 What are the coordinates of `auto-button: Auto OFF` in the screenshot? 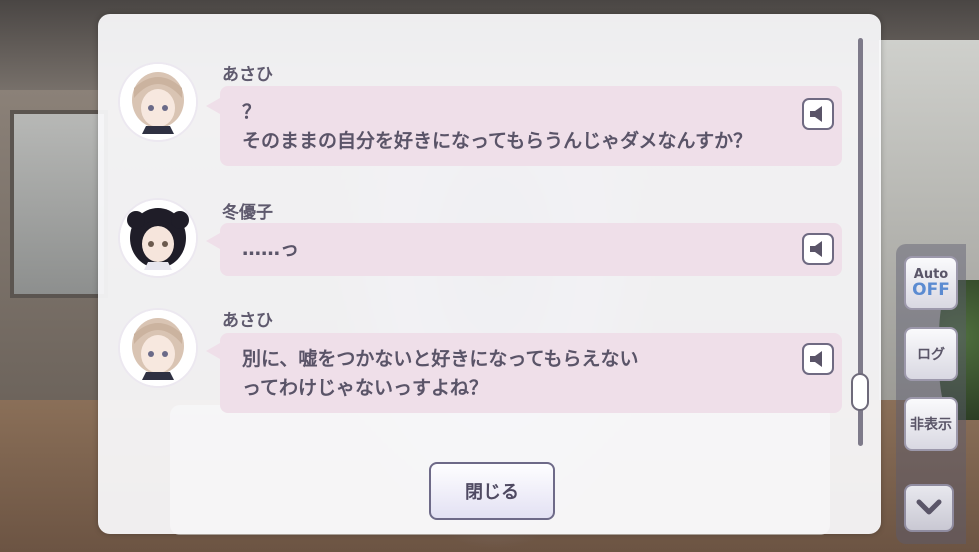 It's located at (931, 283).